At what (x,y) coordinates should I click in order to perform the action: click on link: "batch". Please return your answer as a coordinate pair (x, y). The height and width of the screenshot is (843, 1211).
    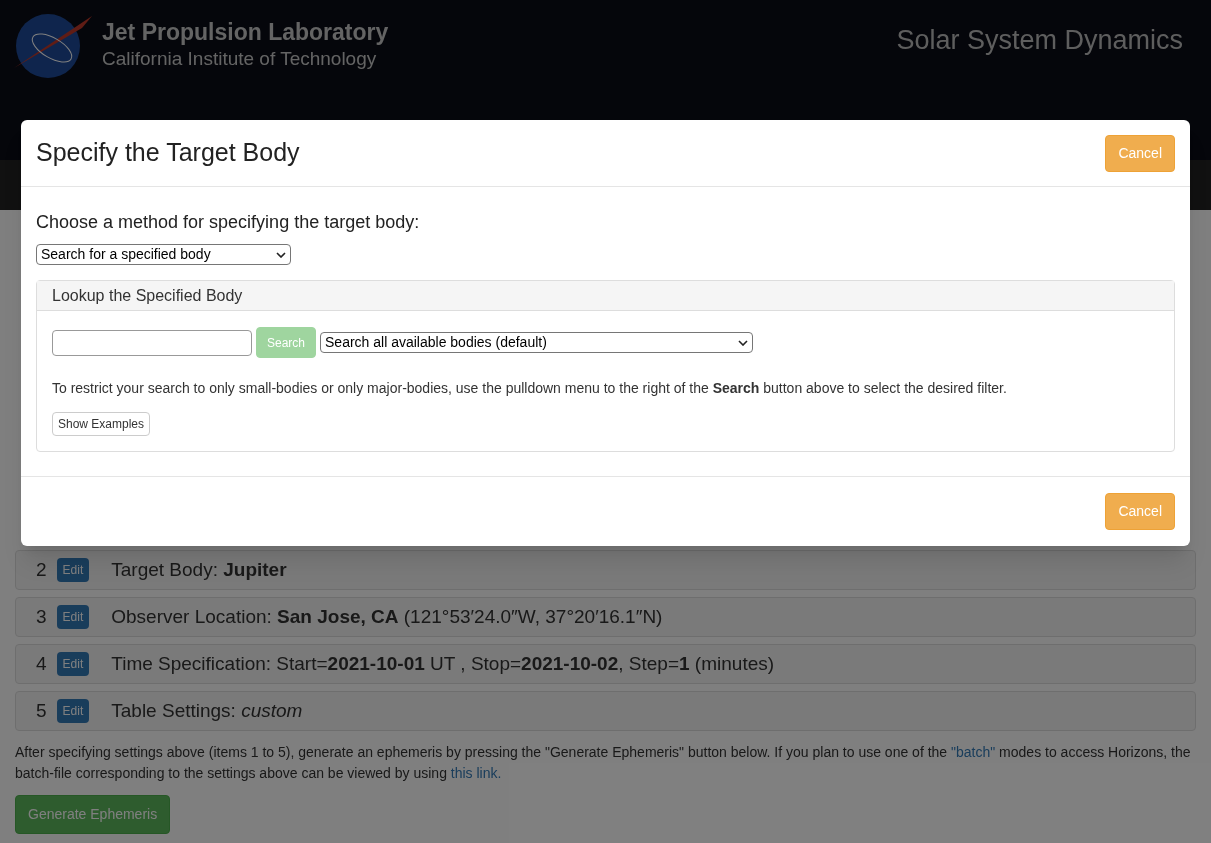
    Looking at the image, I should click on (973, 752).